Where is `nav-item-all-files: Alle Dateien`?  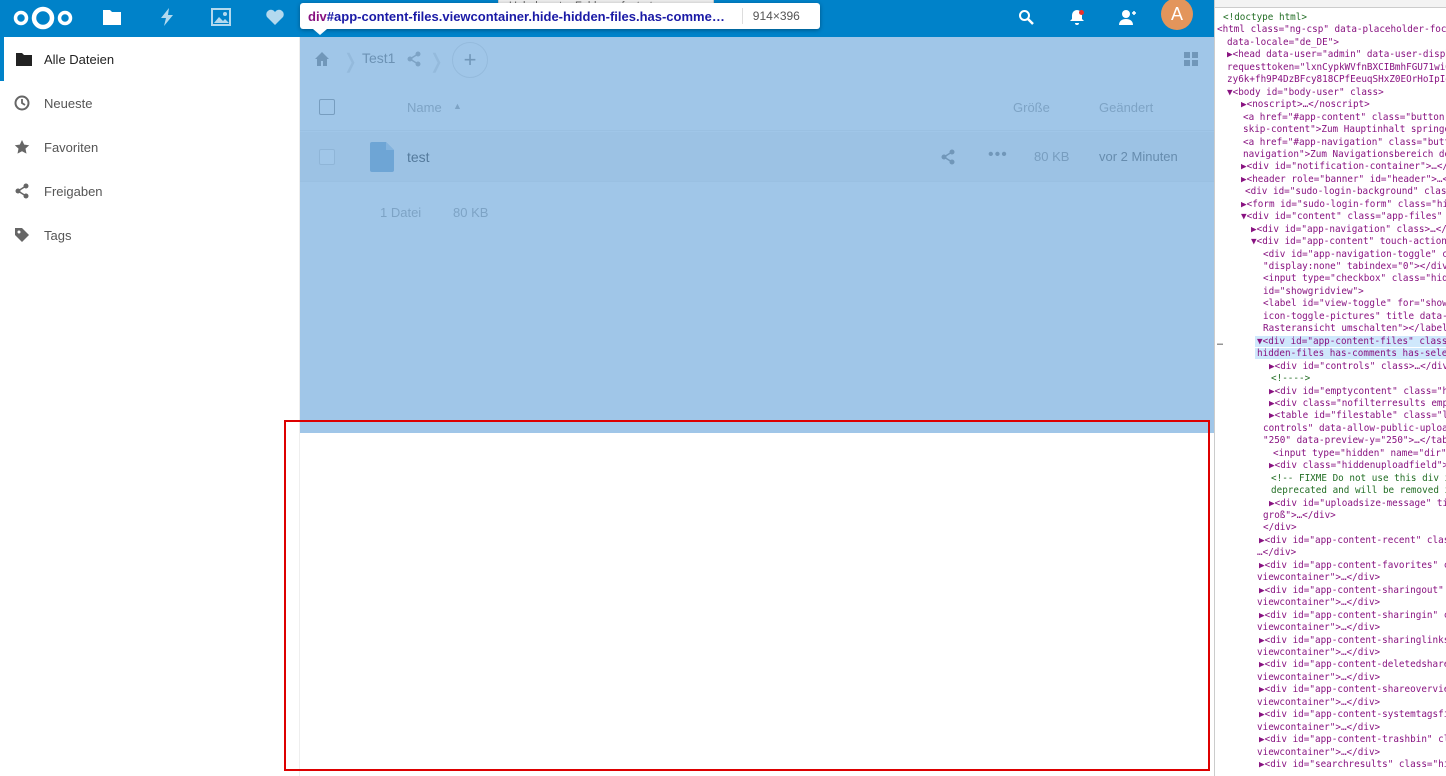 nav-item-all-files: Alle Dateien is located at coordinates (150, 59).